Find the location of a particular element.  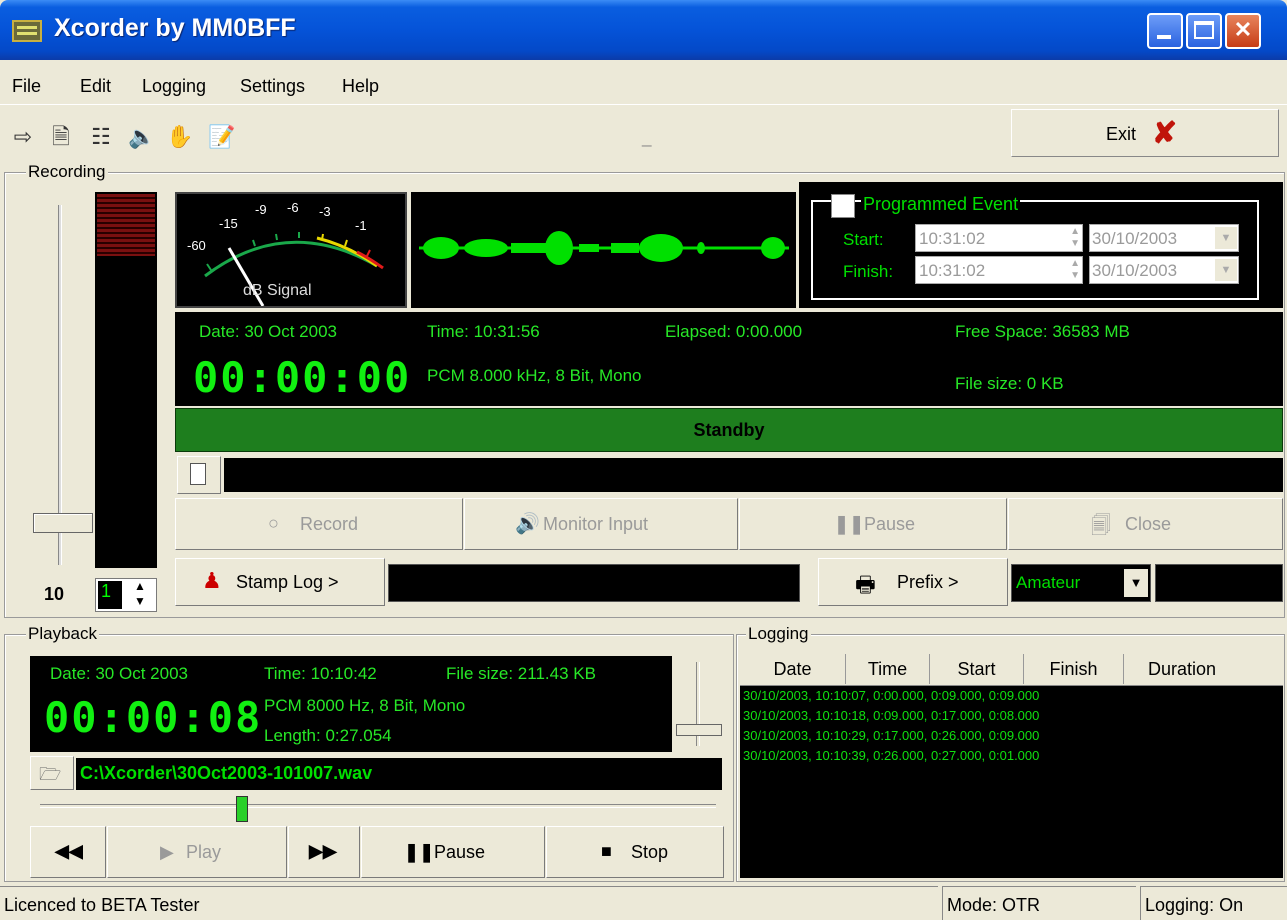

playback-file-path: C:\Xcorder\30Oct2003-101007.wav is located at coordinates (399, 774).